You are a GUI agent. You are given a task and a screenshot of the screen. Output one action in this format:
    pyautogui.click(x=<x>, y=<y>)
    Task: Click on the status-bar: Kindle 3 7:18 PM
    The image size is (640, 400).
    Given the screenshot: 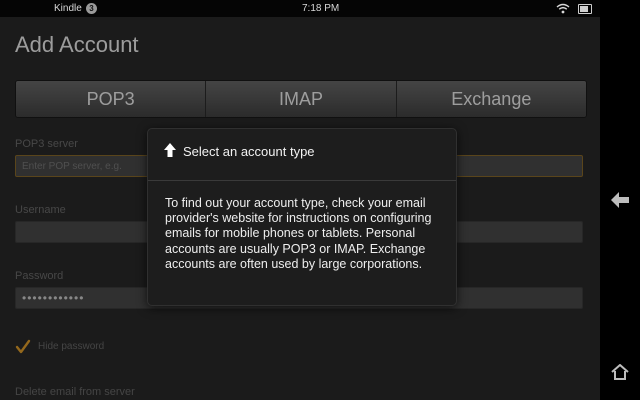 What is the action you would take?
    pyautogui.click(x=300, y=8)
    